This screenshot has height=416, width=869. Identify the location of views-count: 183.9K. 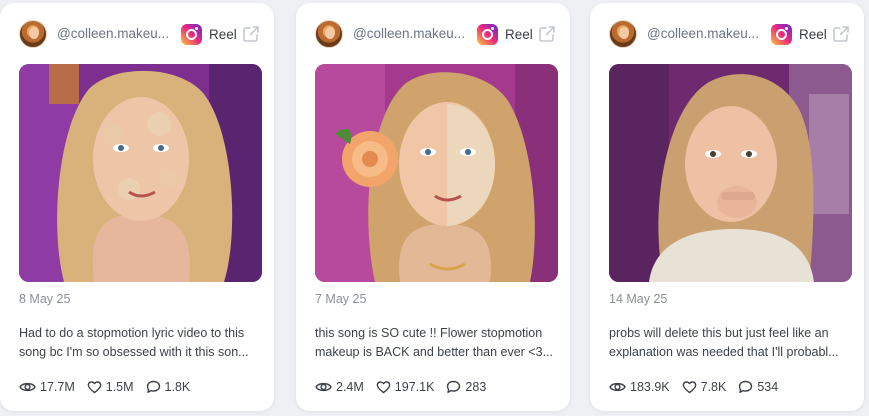
(650, 387).